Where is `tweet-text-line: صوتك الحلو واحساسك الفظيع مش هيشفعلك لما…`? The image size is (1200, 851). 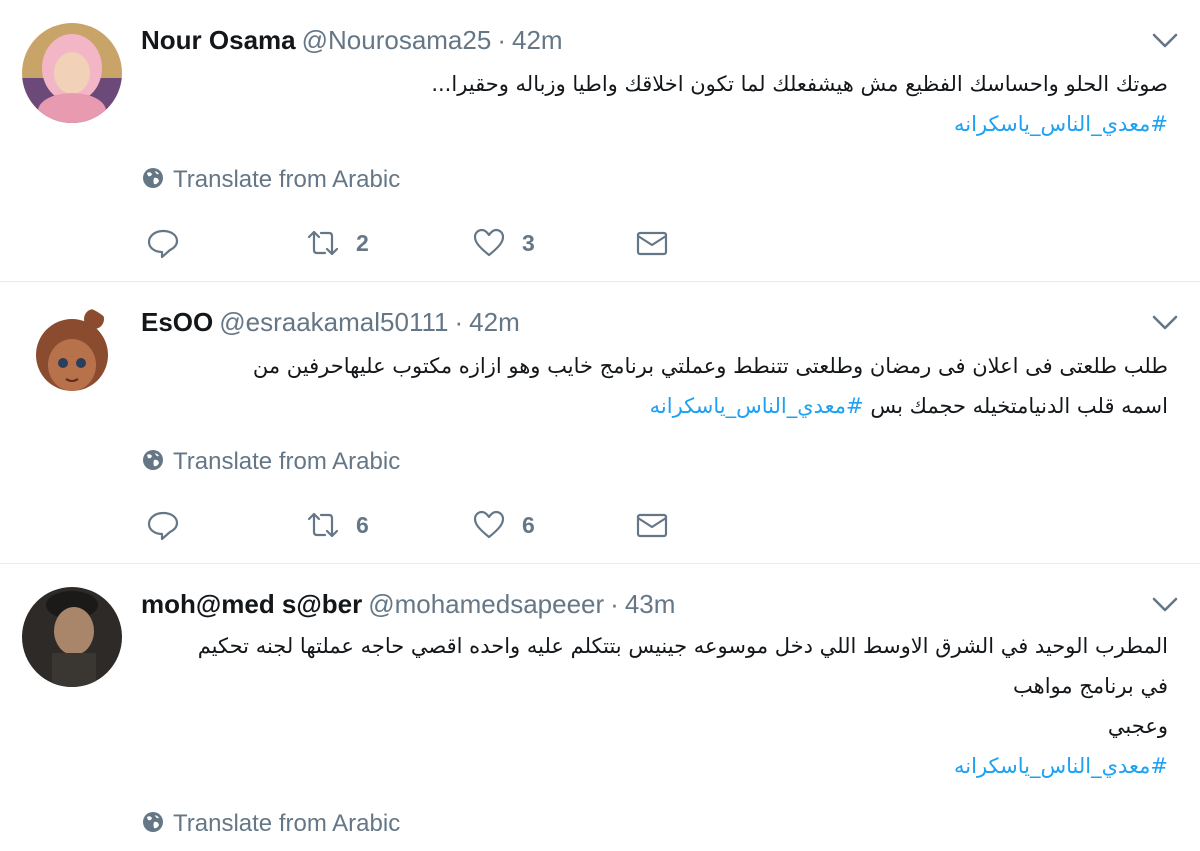 tweet-text-line: صوتك الحلو واحساسك الفظيع مش هيشفعلك لما… is located at coordinates (799, 84).